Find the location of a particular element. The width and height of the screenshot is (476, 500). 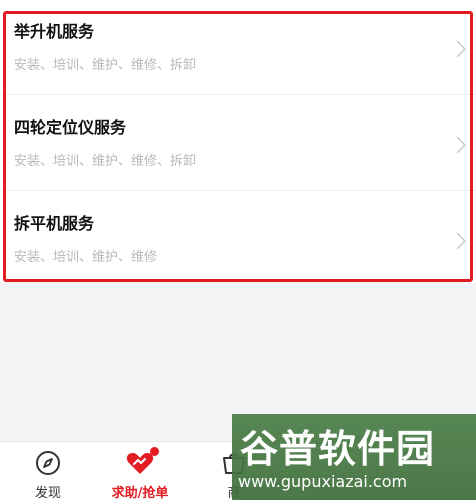

notification-badge is located at coordinates (154, 451).